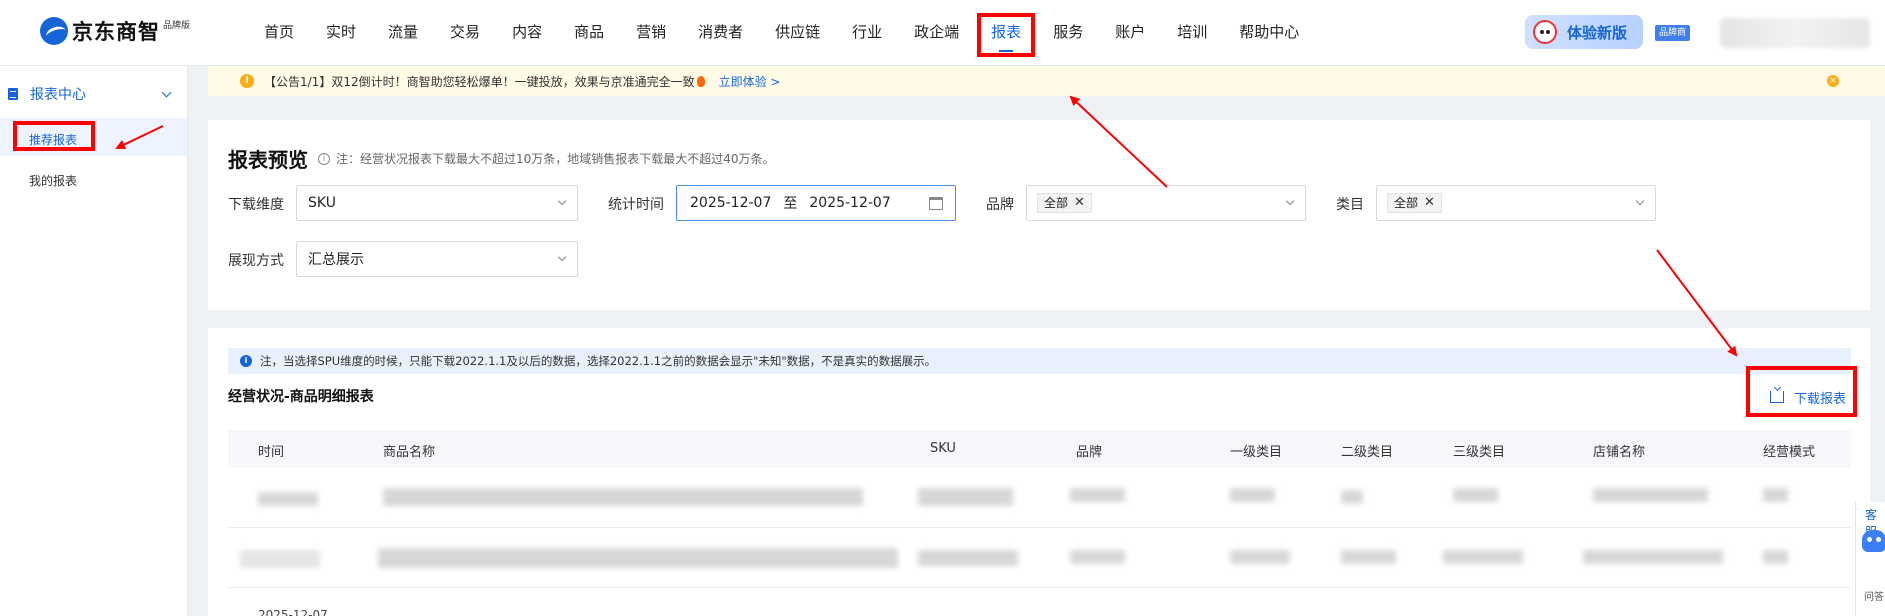  I want to click on sidebar: 报表中心 推荐报表 我的报表, so click(94, 341).